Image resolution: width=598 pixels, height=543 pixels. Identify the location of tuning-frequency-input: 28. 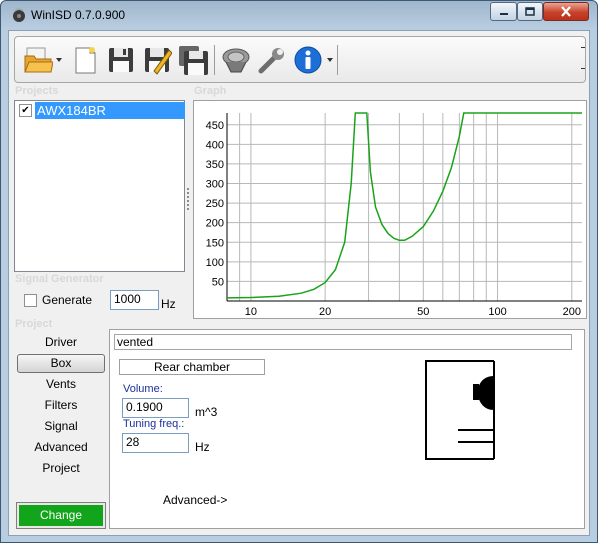
(155, 443).